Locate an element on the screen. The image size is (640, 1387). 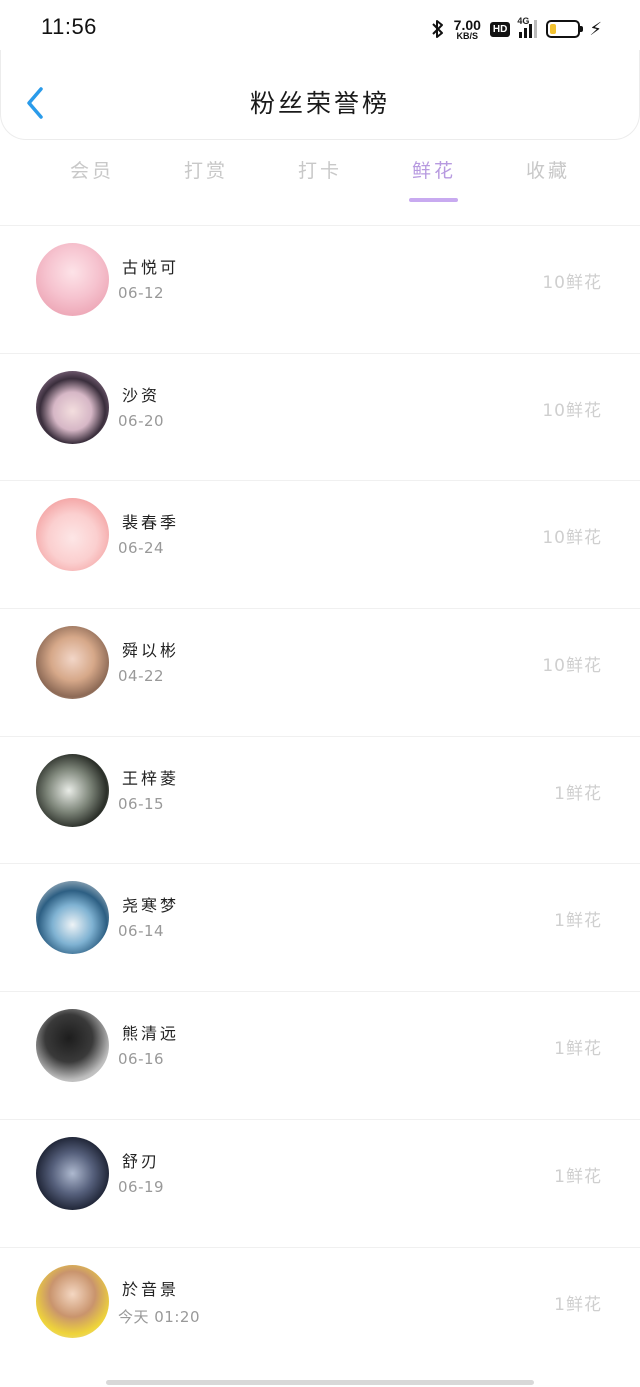
tab-checkin: 打卡 is located at coordinates (320, 169).